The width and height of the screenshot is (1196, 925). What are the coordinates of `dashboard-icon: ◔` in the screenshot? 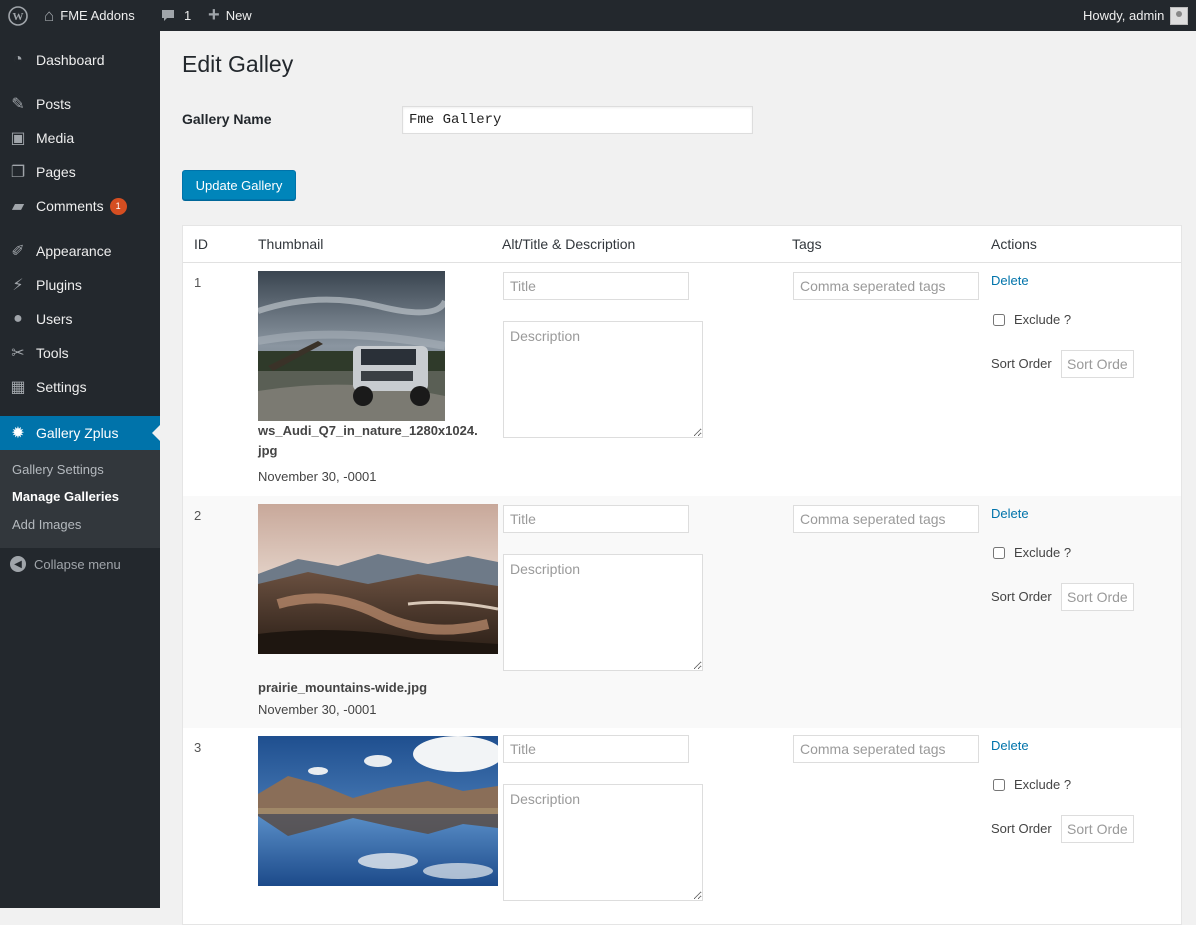 It's located at (18, 59).